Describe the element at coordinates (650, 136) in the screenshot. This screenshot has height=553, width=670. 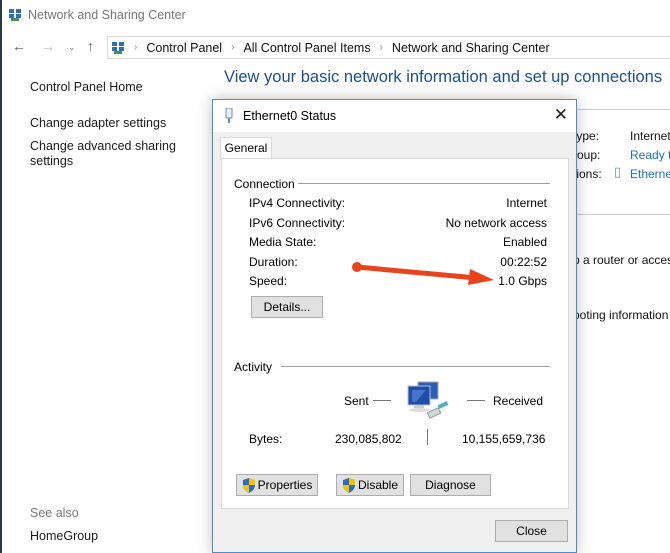
I see `access-type-value: Internet` at that location.